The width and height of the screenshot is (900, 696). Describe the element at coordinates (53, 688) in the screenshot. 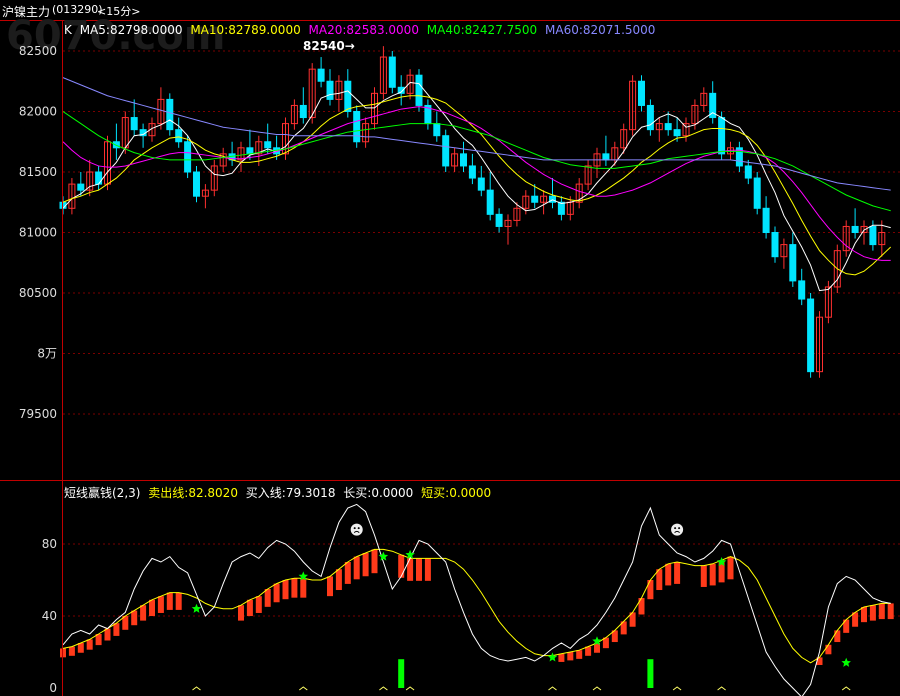

I see `indicator-y-tick-label: 0` at that location.